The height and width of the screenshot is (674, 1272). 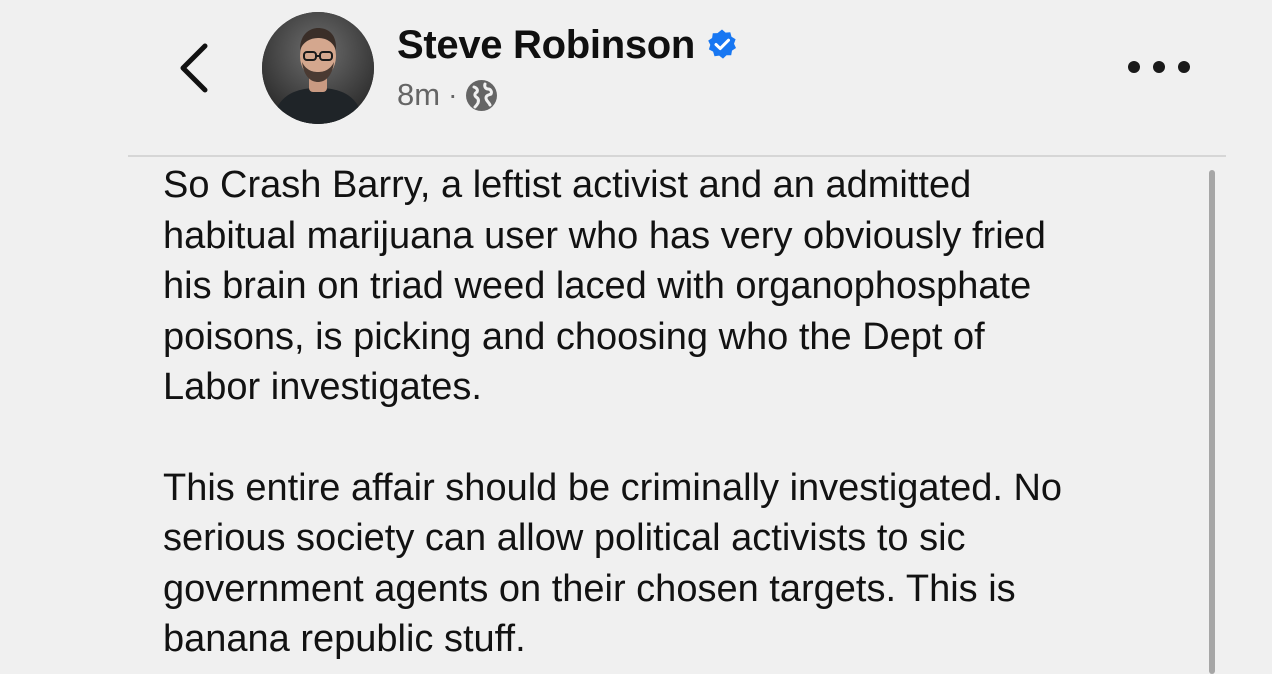 I want to click on author-name-link: Steve Robinson, so click(x=568, y=45).